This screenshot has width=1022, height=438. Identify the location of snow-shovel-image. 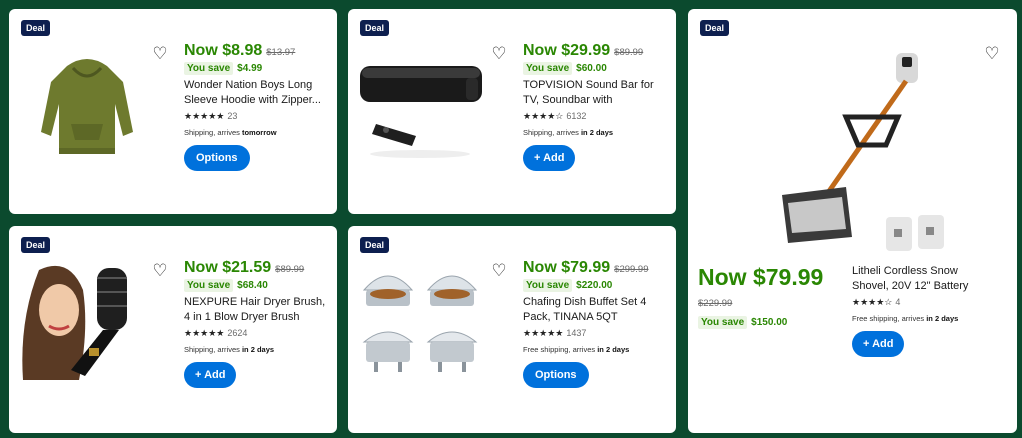
(868, 152).